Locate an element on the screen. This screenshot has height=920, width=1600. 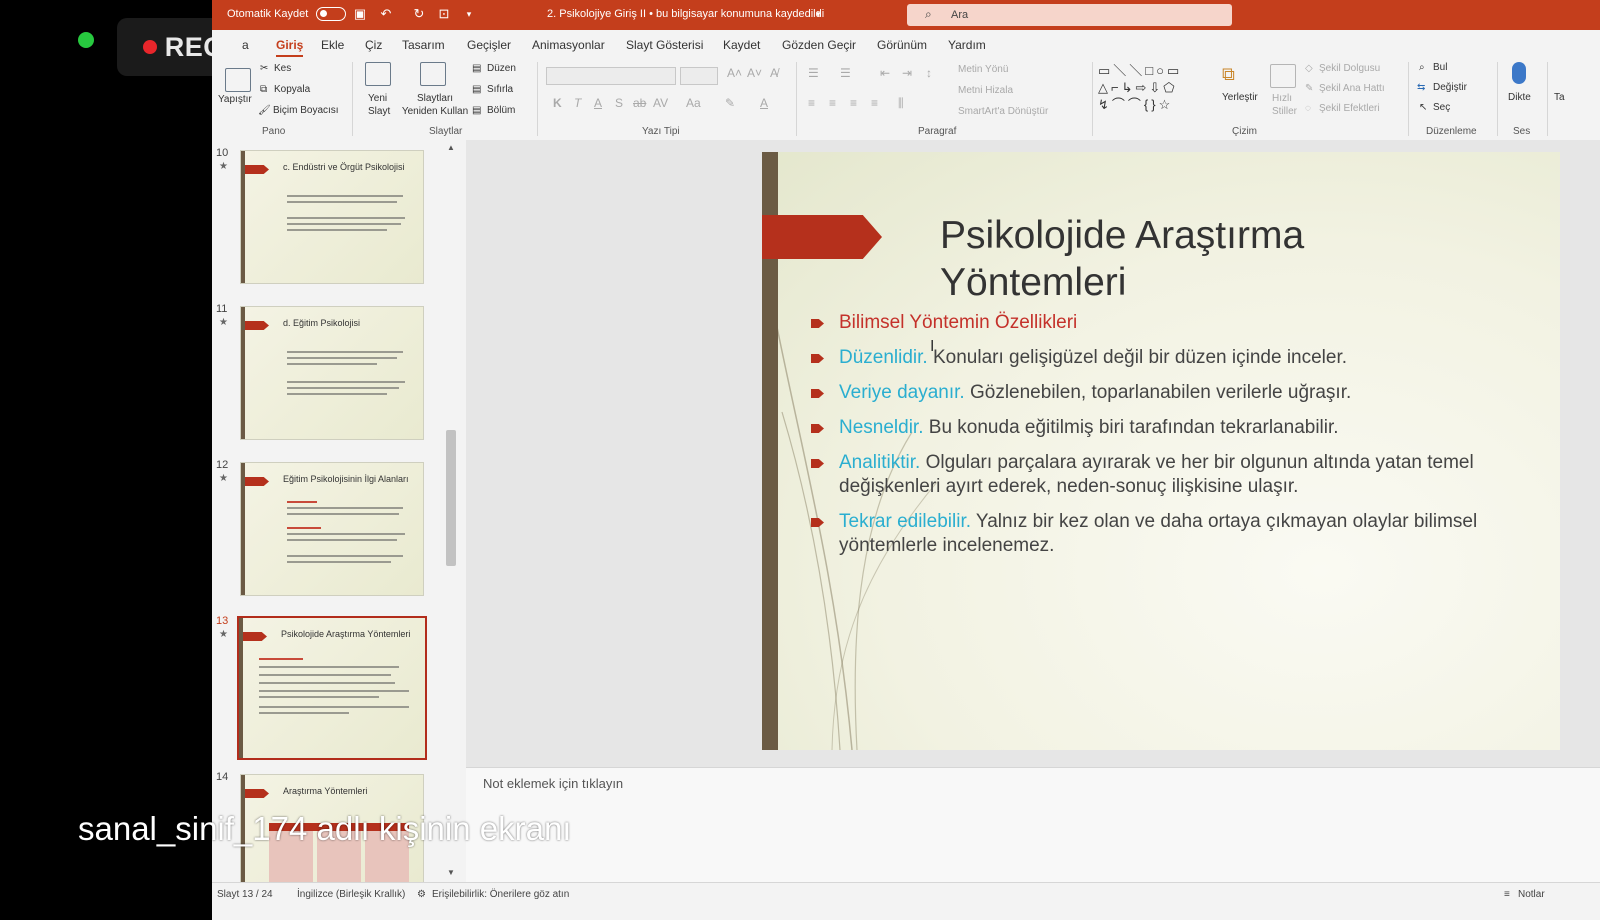
slide-thumbnail: Eğitim Psikolojisinin İlgi Alanları is located at coordinates (332, 529).